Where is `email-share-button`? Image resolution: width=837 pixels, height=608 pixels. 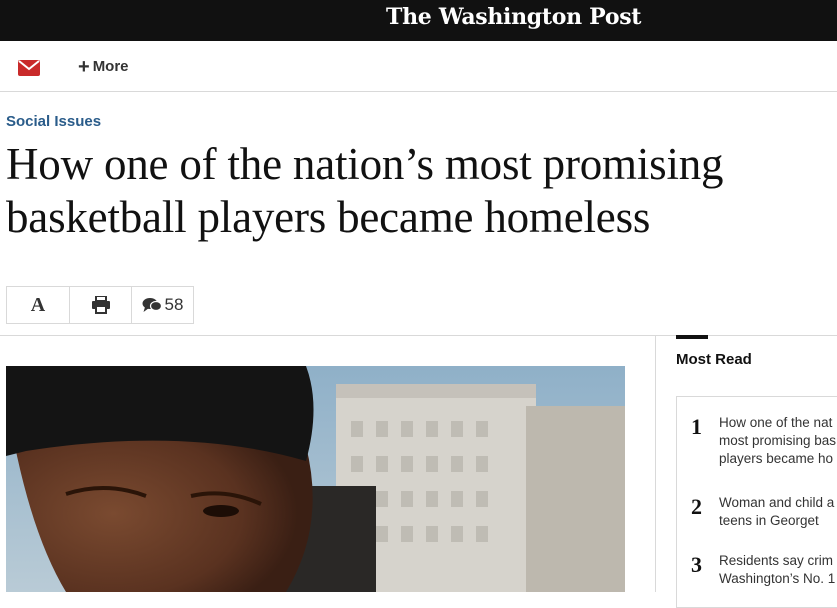
email-share-button is located at coordinates (29, 68).